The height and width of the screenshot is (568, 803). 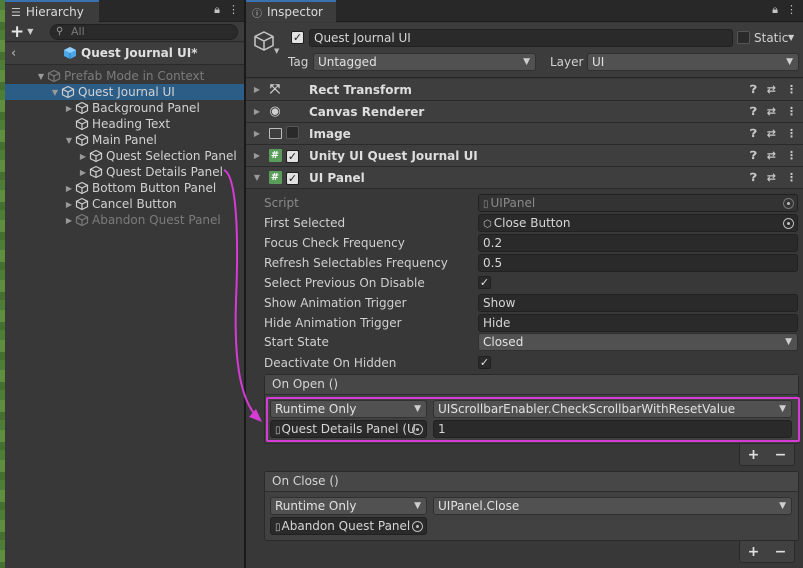 I want to click on object-name-input: Quest Journal UI, so click(x=521, y=38).